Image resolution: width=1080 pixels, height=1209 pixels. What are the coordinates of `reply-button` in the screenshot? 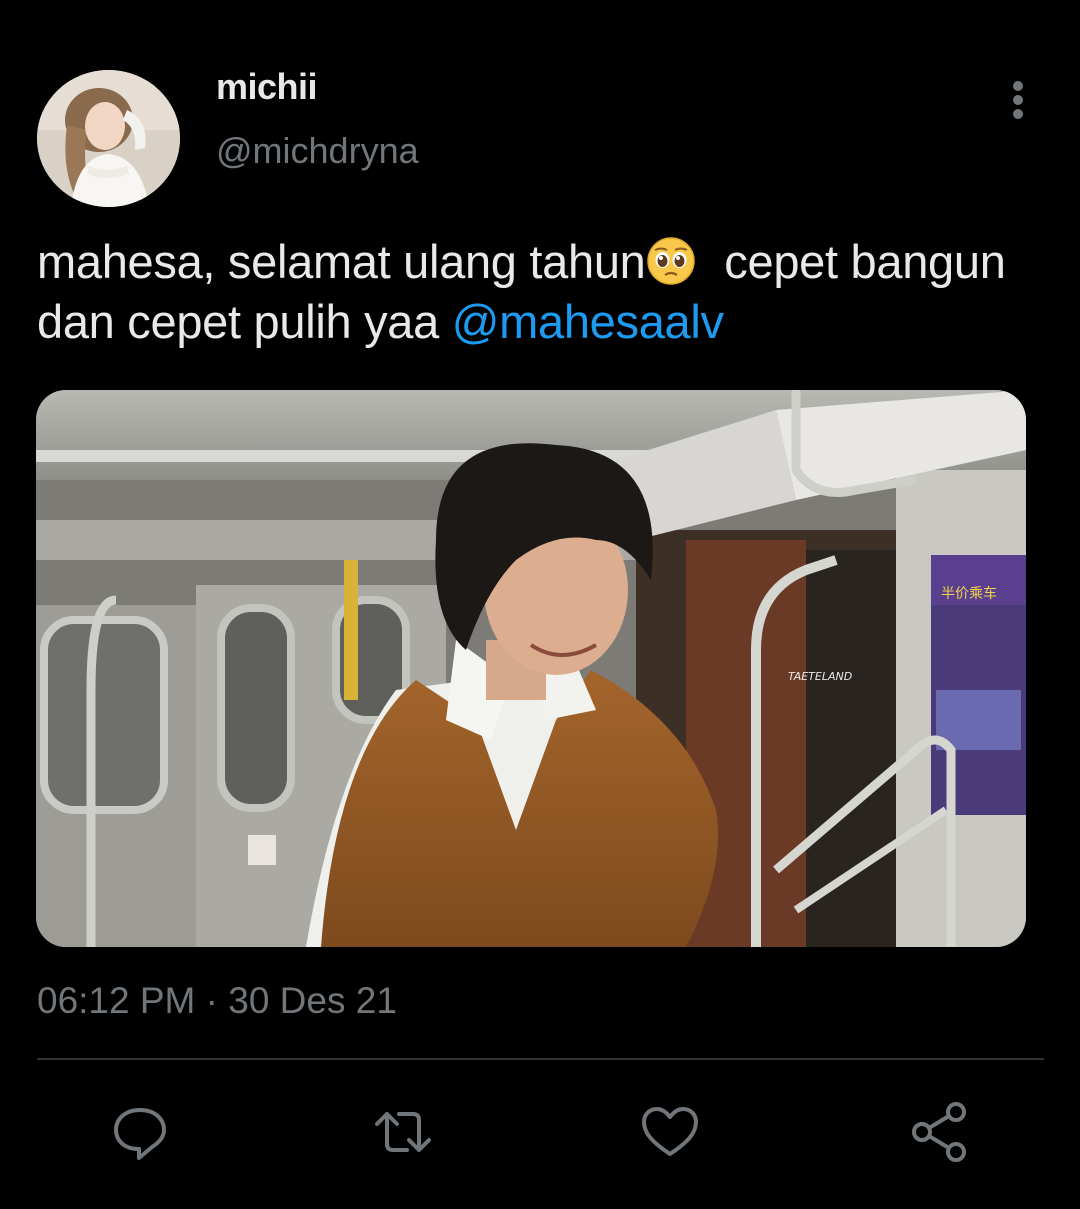 It's located at (140, 1132).